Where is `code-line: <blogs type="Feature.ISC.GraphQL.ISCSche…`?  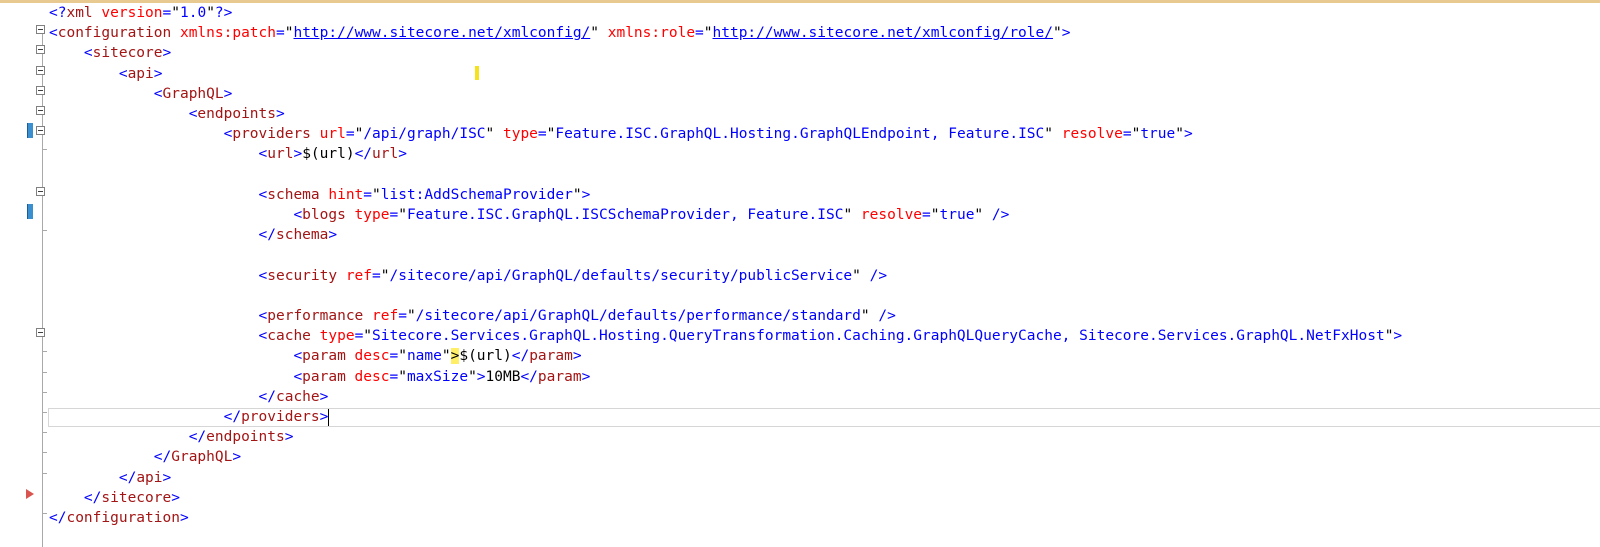 code-line: <blogs type="Feature.ISC.GraphQL.ISCSche… is located at coordinates (529, 215).